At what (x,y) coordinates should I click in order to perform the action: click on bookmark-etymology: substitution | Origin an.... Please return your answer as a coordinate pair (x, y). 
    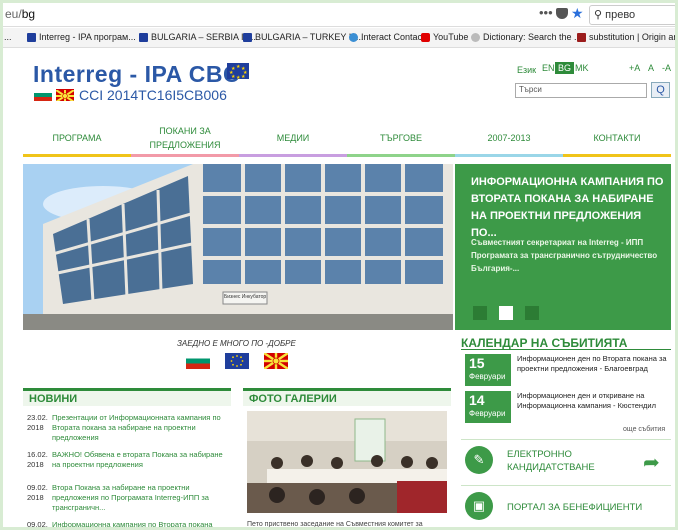
    Looking at the image, I should click on (626, 37).